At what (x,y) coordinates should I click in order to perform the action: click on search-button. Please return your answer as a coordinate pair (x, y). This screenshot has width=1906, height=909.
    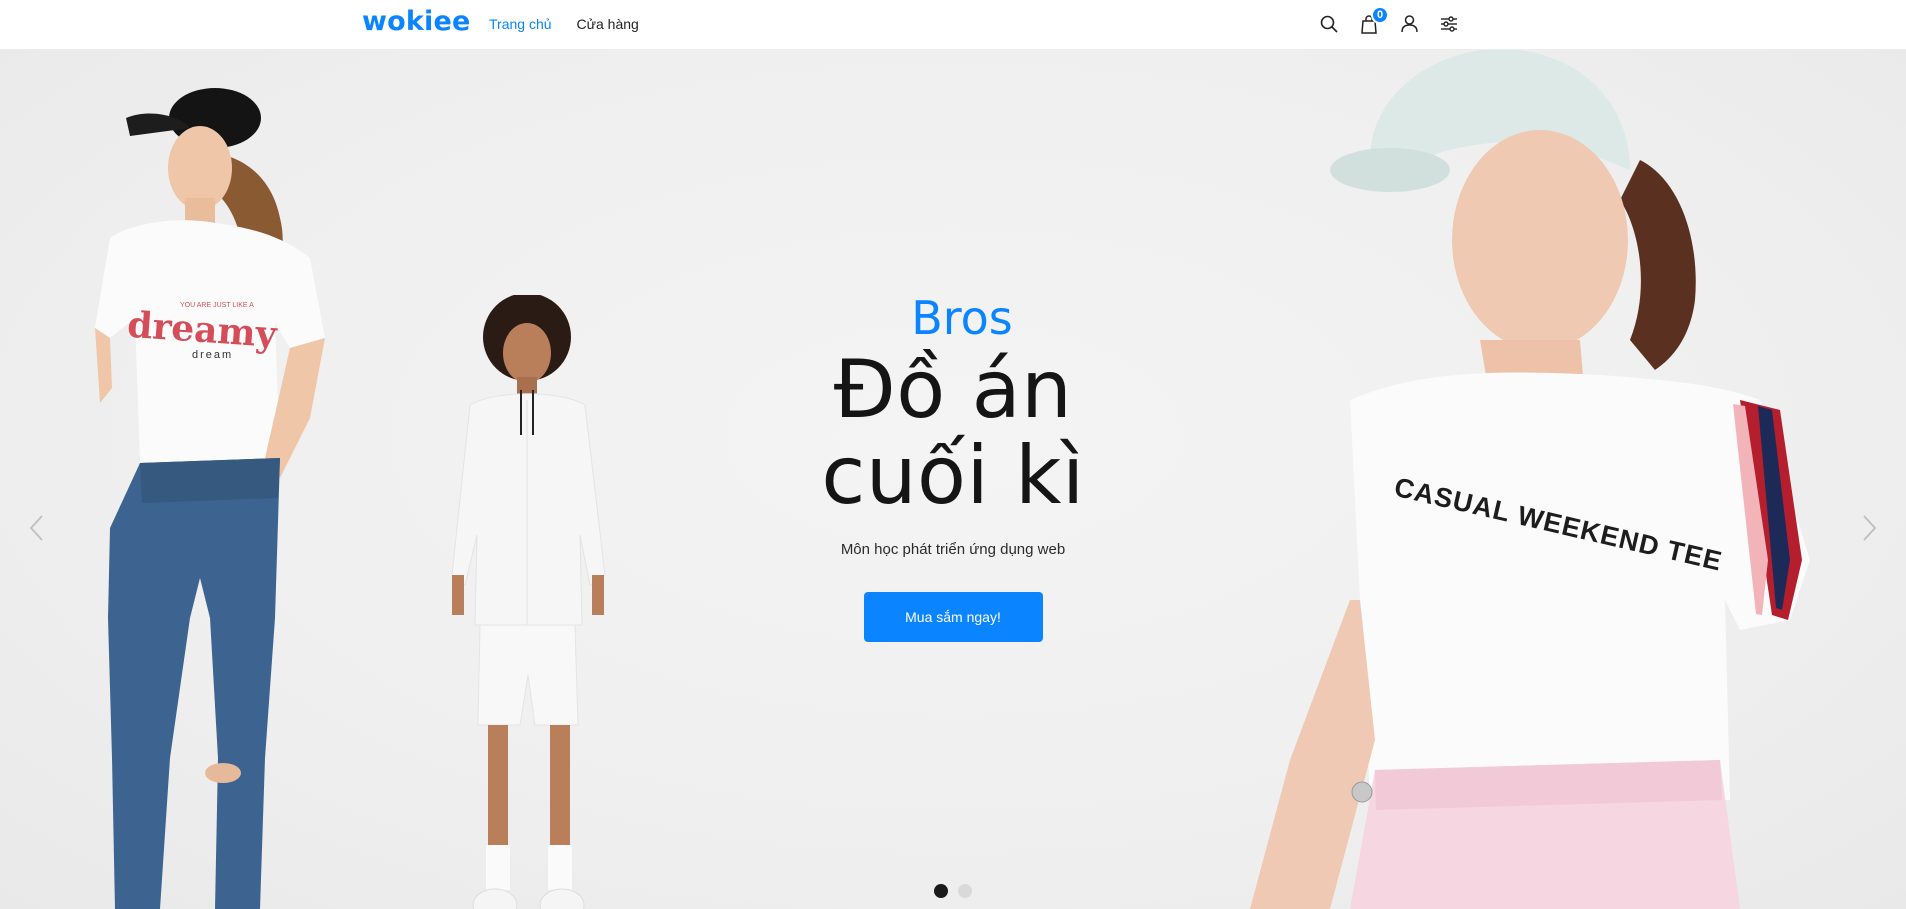
    Looking at the image, I should click on (1329, 24).